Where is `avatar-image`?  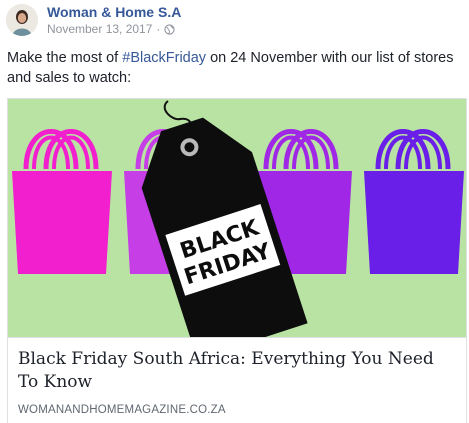
avatar-image is located at coordinates (22, 20).